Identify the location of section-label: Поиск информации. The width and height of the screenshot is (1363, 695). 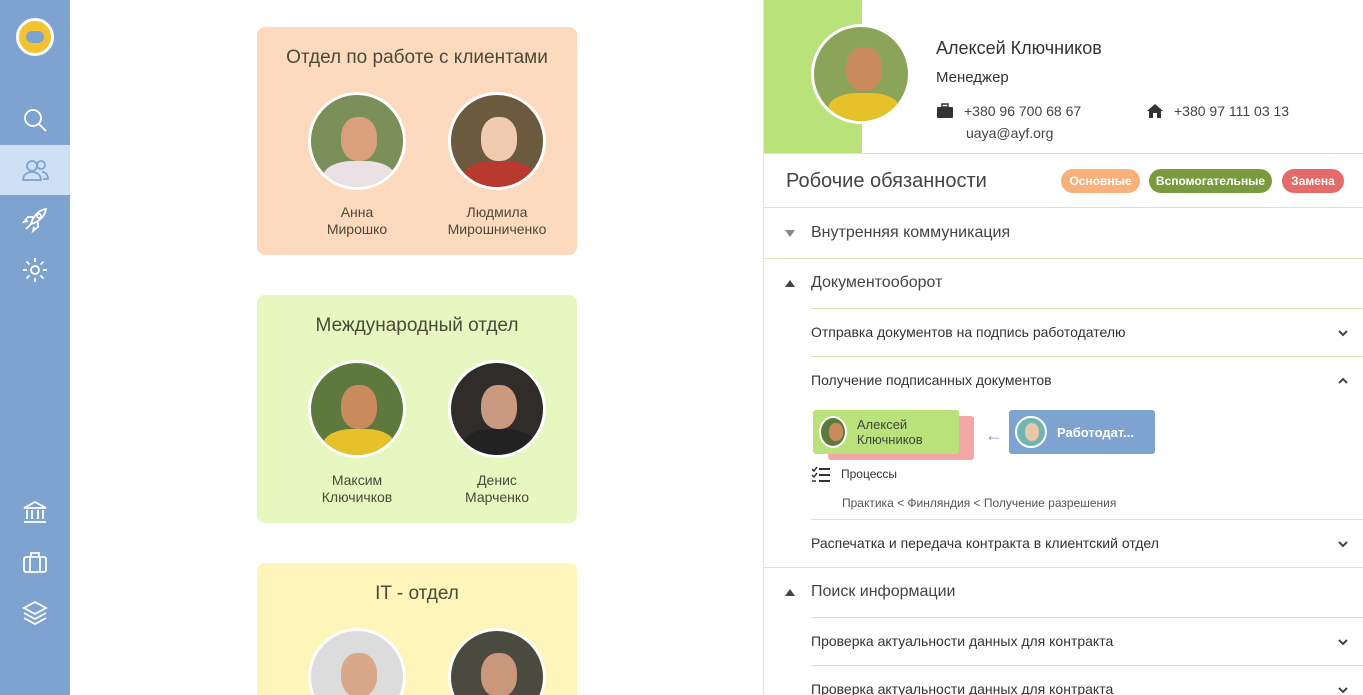
(883, 591).